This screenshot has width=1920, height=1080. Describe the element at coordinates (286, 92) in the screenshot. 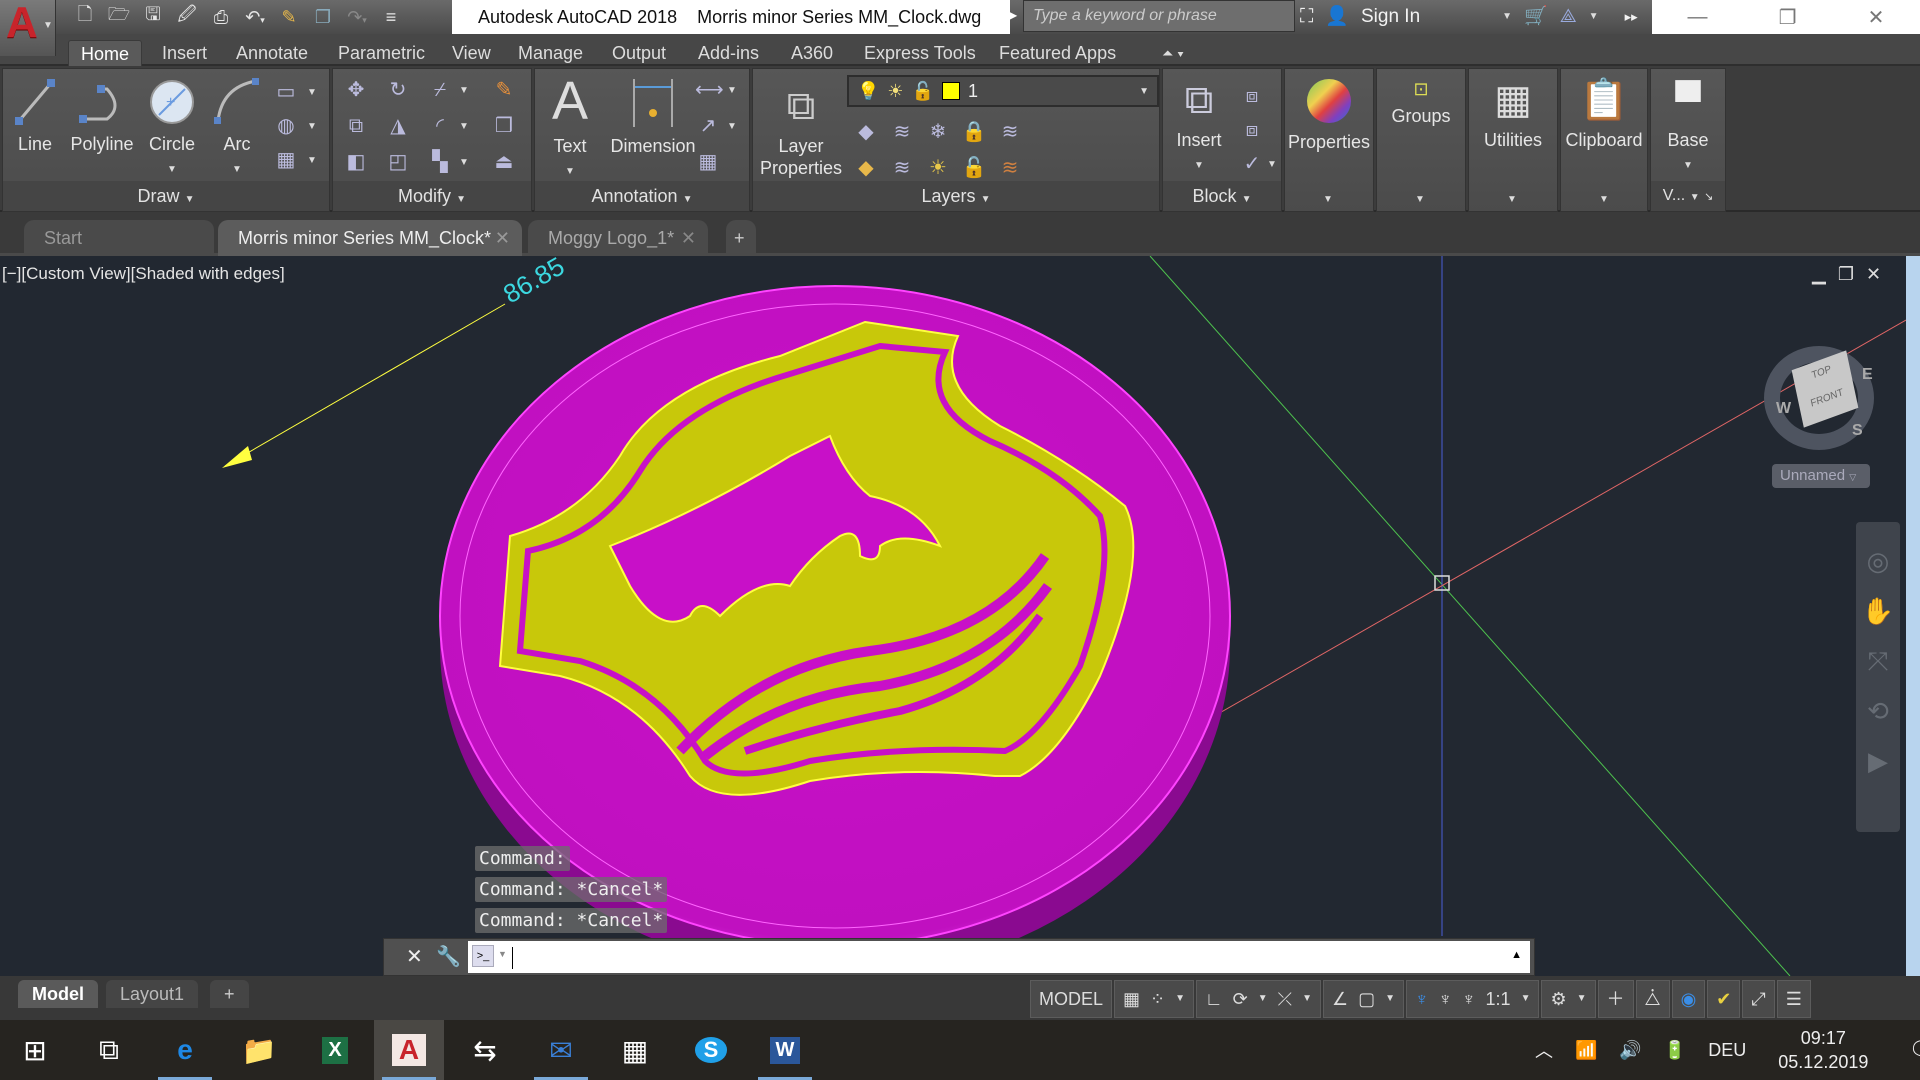

I see `rectangle-icon: ▭` at that location.